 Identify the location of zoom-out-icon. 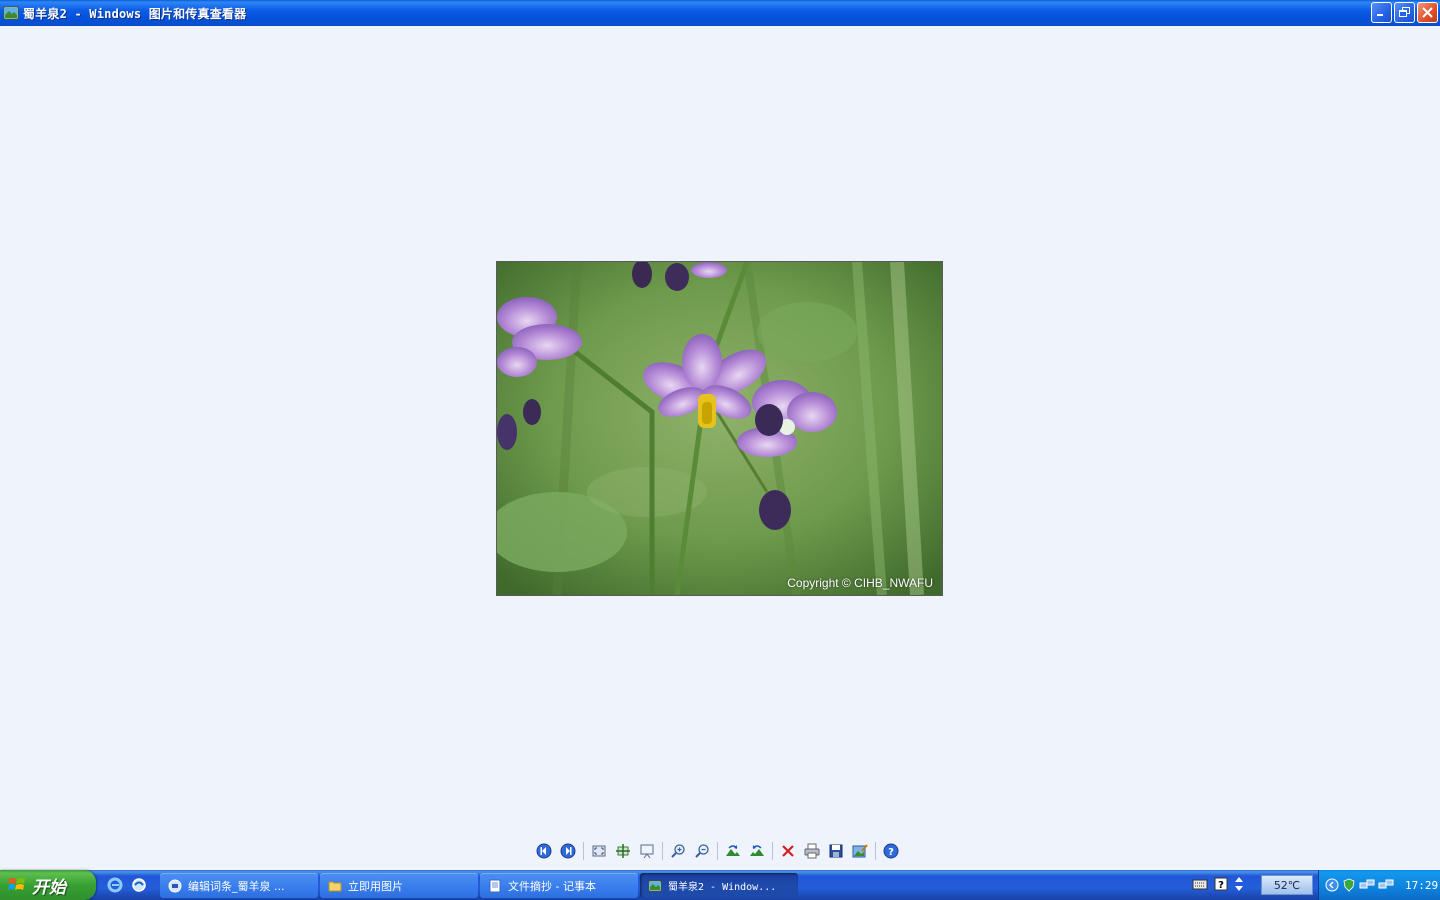
(702, 851).